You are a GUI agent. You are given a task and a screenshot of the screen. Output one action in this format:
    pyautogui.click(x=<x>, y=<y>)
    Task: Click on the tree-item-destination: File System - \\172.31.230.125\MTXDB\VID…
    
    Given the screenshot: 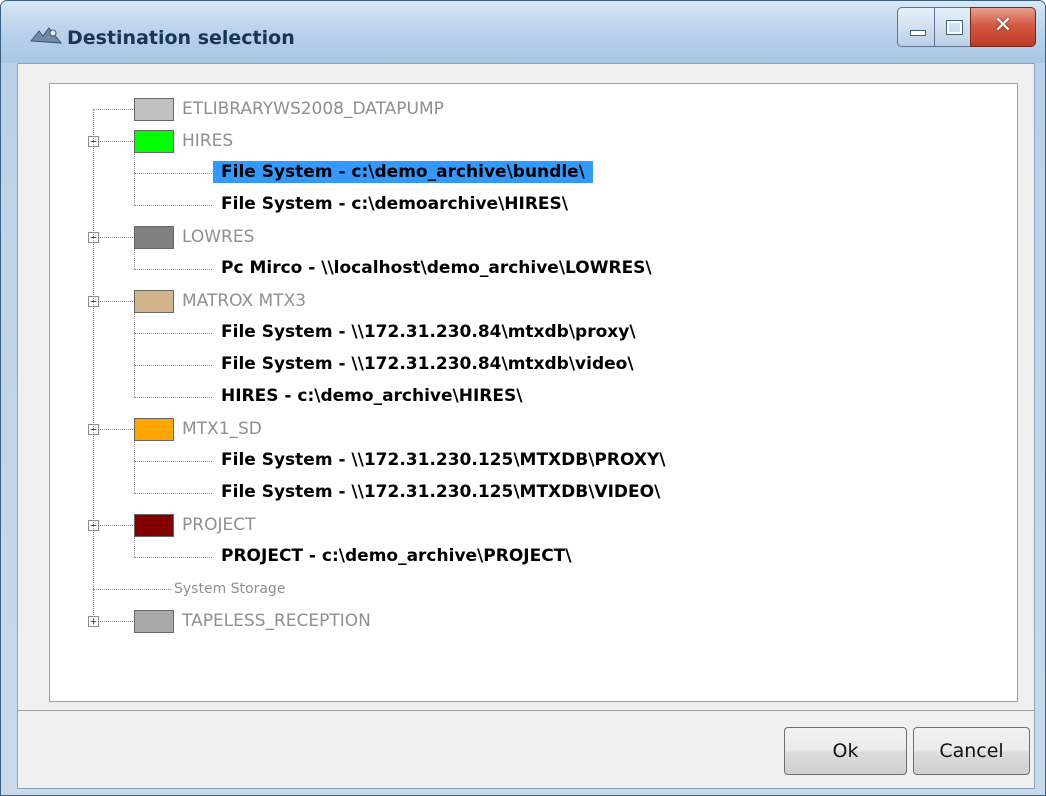 What is the action you would take?
    pyautogui.click(x=440, y=492)
    